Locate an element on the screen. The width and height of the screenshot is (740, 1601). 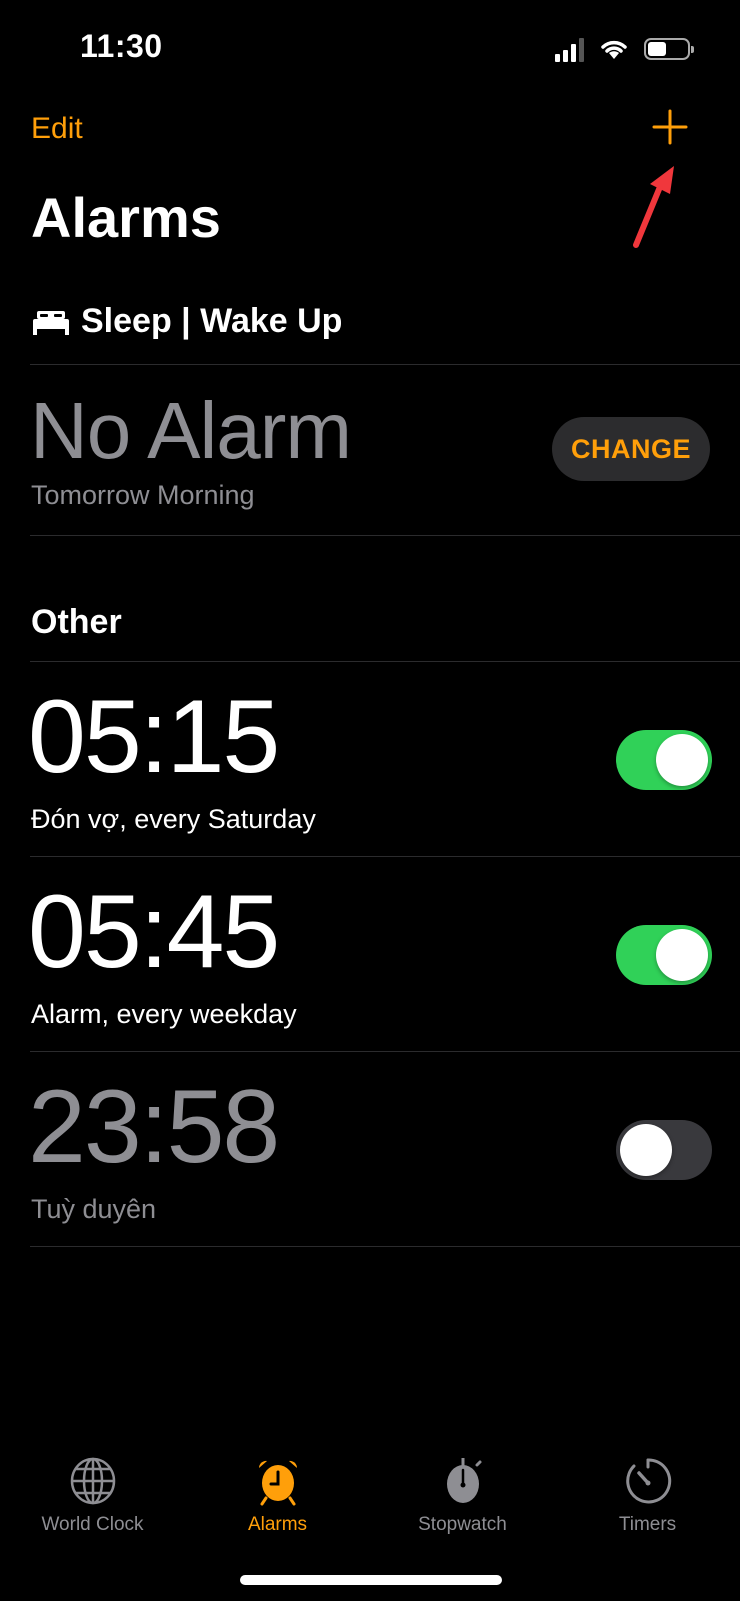
alarm-time: 23:58 is located at coordinates (154, 1127).